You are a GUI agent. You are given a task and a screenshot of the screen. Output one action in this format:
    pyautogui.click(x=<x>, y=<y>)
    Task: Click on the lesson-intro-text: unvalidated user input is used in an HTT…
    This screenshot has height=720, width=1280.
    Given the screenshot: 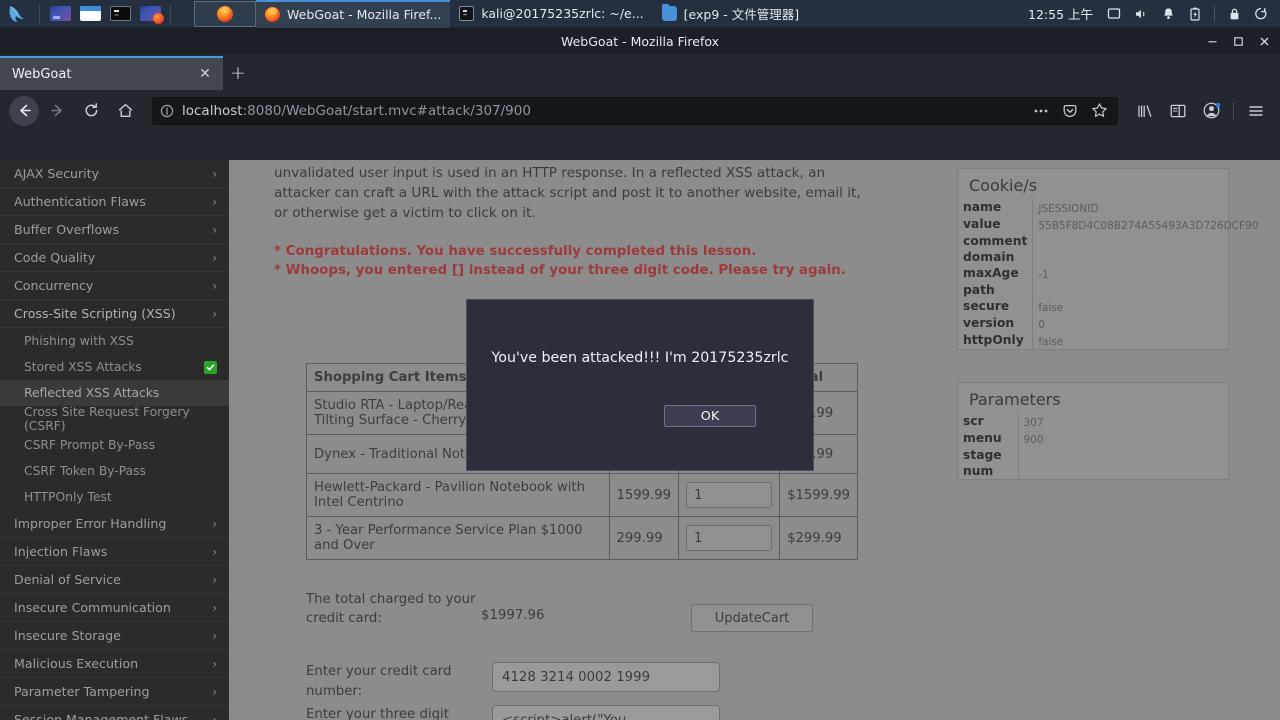 What is the action you would take?
    pyautogui.click(x=567, y=193)
    